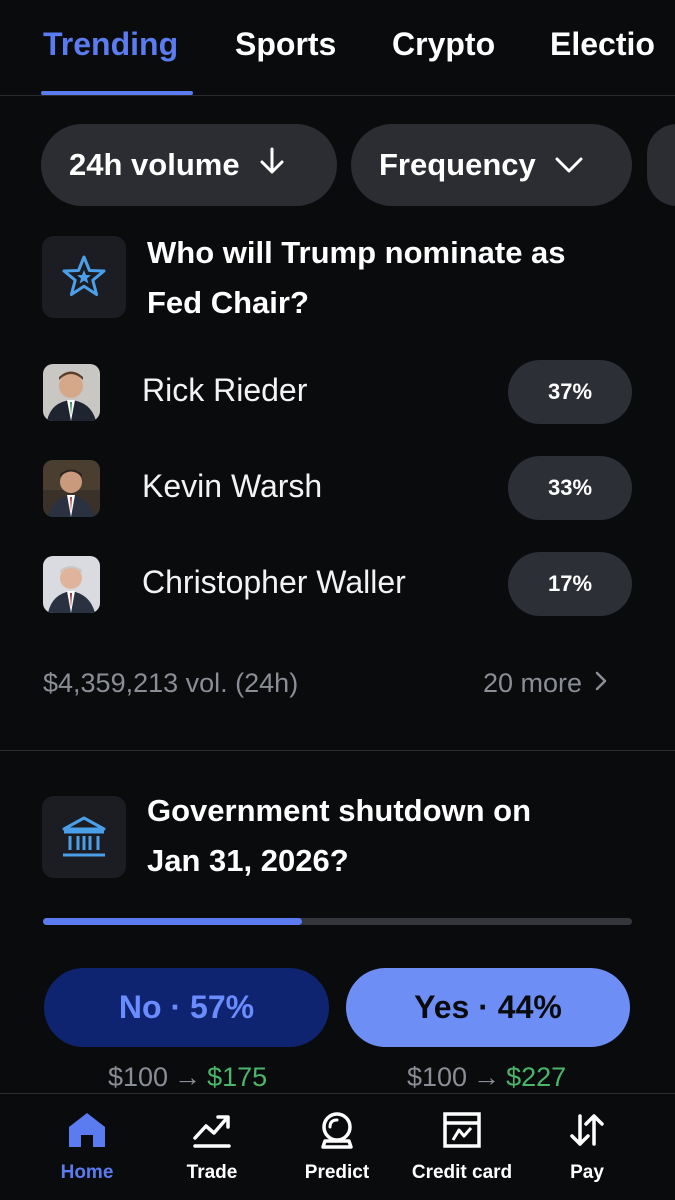 Image resolution: width=675 pixels, height=1200 pixels. What do you see at coordinates (569, 165) in the screenshot?
I see `chevron-down-icon` at bounding box center [569, 165].